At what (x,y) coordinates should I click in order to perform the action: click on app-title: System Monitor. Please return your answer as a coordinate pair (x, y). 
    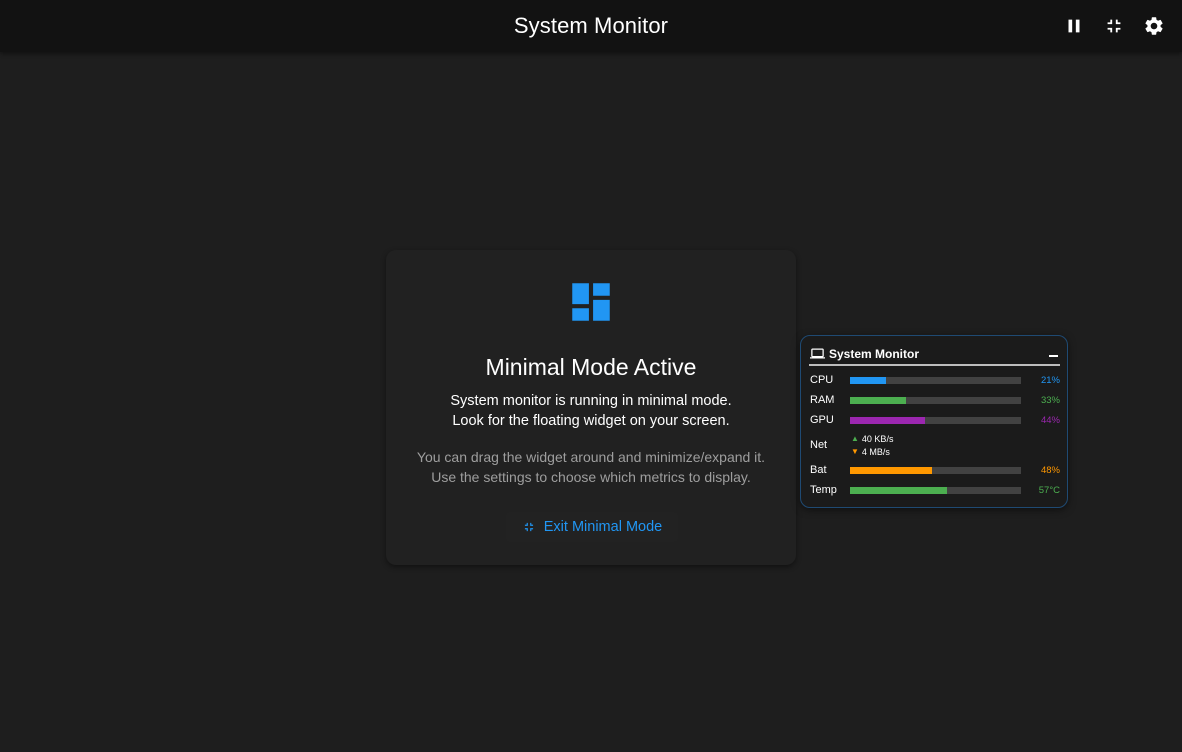
    Looking at the image, I should click on (591, 25).